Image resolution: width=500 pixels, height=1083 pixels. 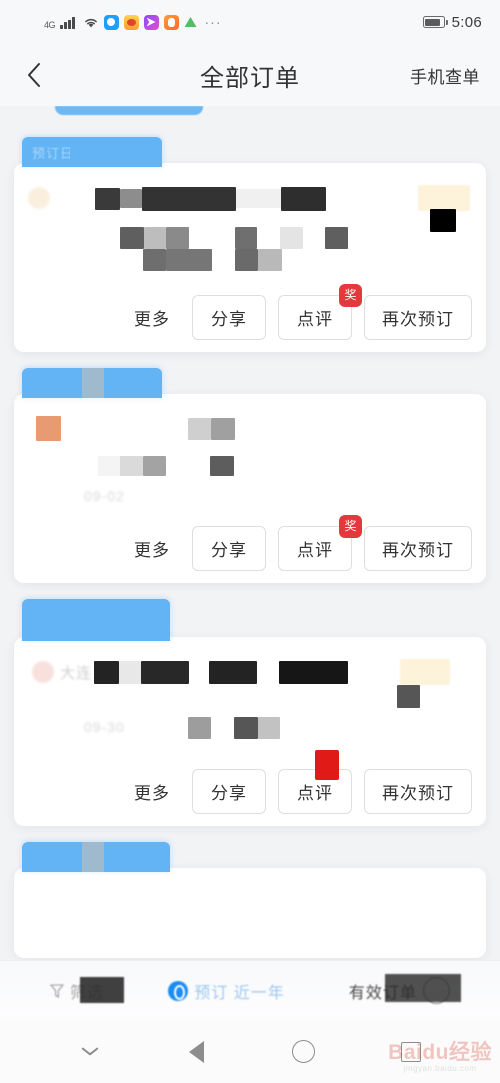 What do you see at coordinates (151, 22) in the screenshot?
I see `app-icon-purple` at bounding box center [151, 22].